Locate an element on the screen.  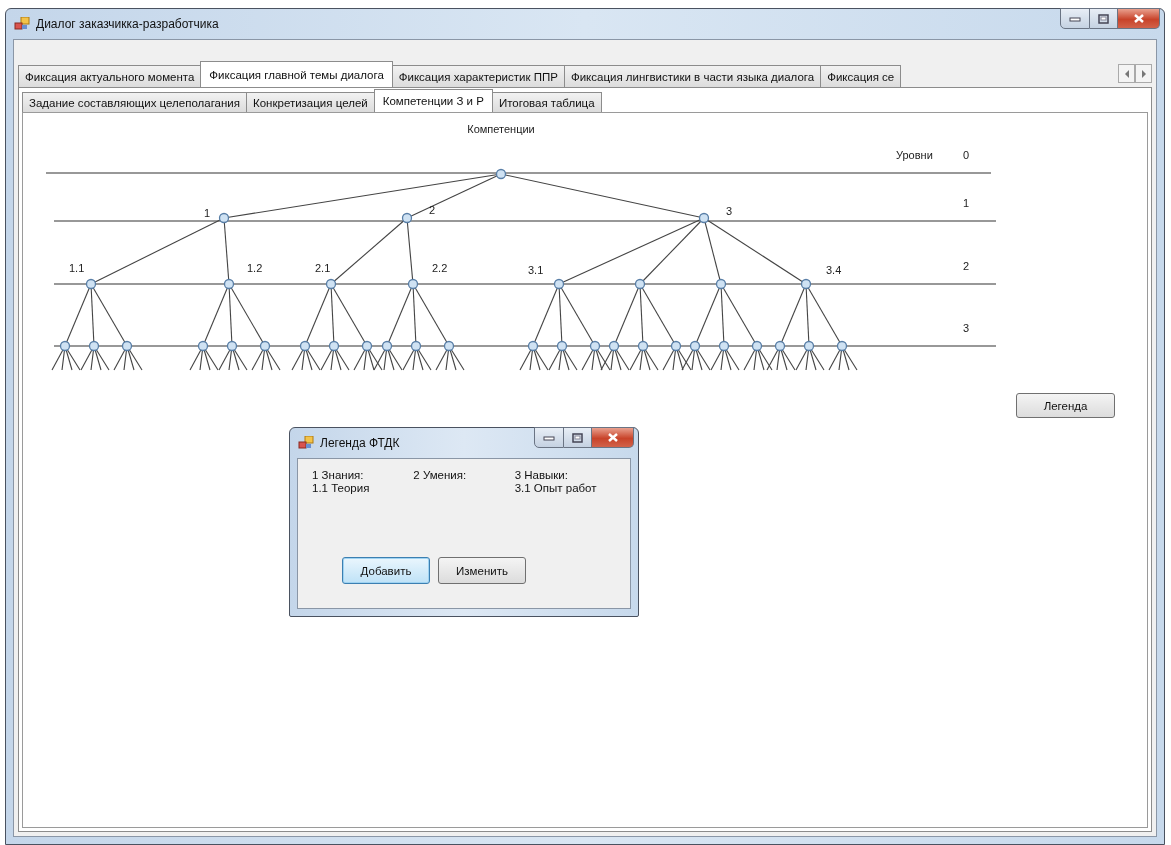
tab: Задание составляющих целеполагания is located at coordinates (134, 102).